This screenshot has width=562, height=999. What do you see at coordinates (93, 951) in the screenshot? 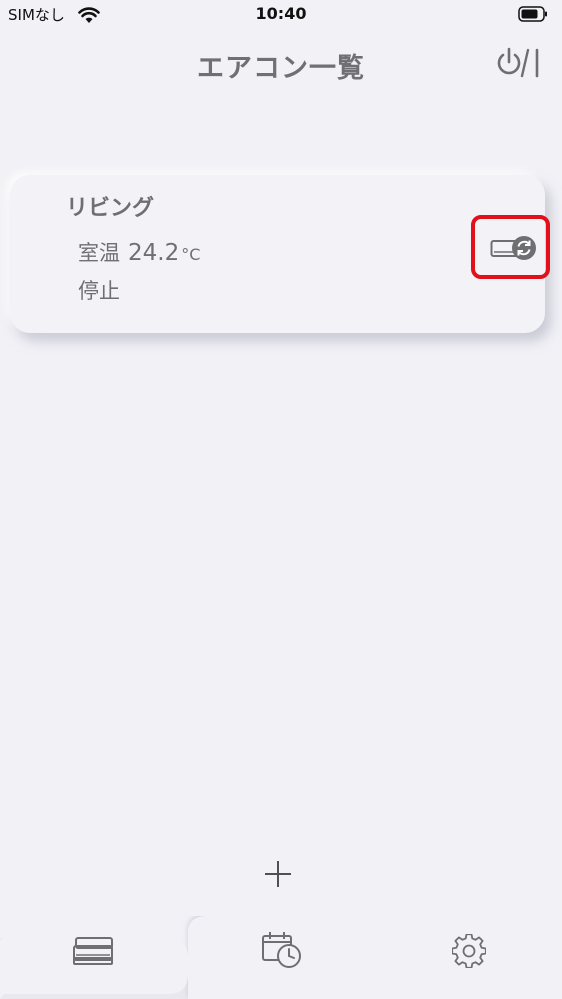
I see `air-conditioner-list-icon` at bounding box center [93, 951].